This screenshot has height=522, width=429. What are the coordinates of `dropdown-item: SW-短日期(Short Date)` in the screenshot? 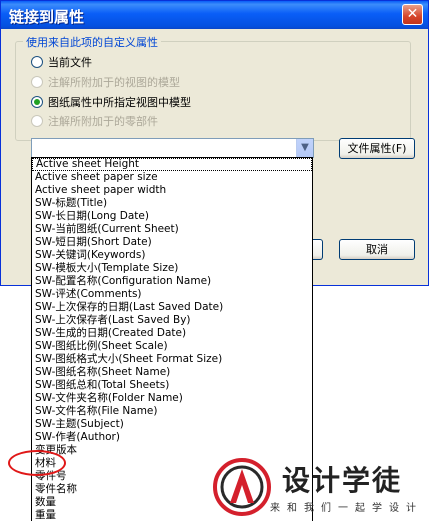 It's located at (172, 242).